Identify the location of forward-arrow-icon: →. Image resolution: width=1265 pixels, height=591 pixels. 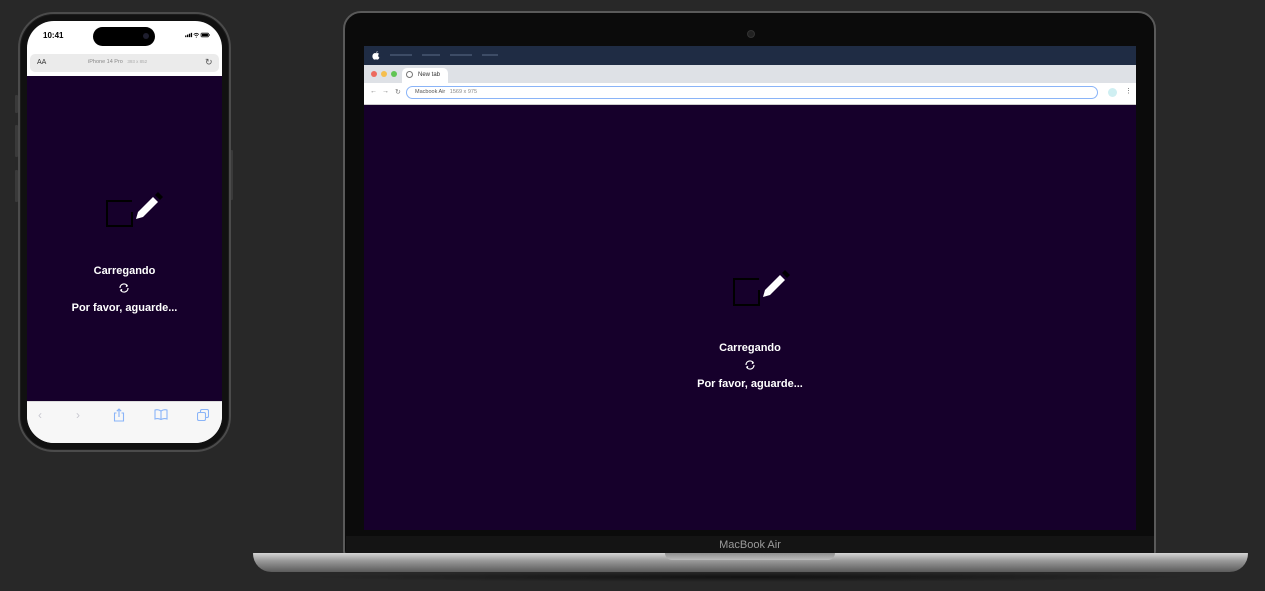
(385, 91).